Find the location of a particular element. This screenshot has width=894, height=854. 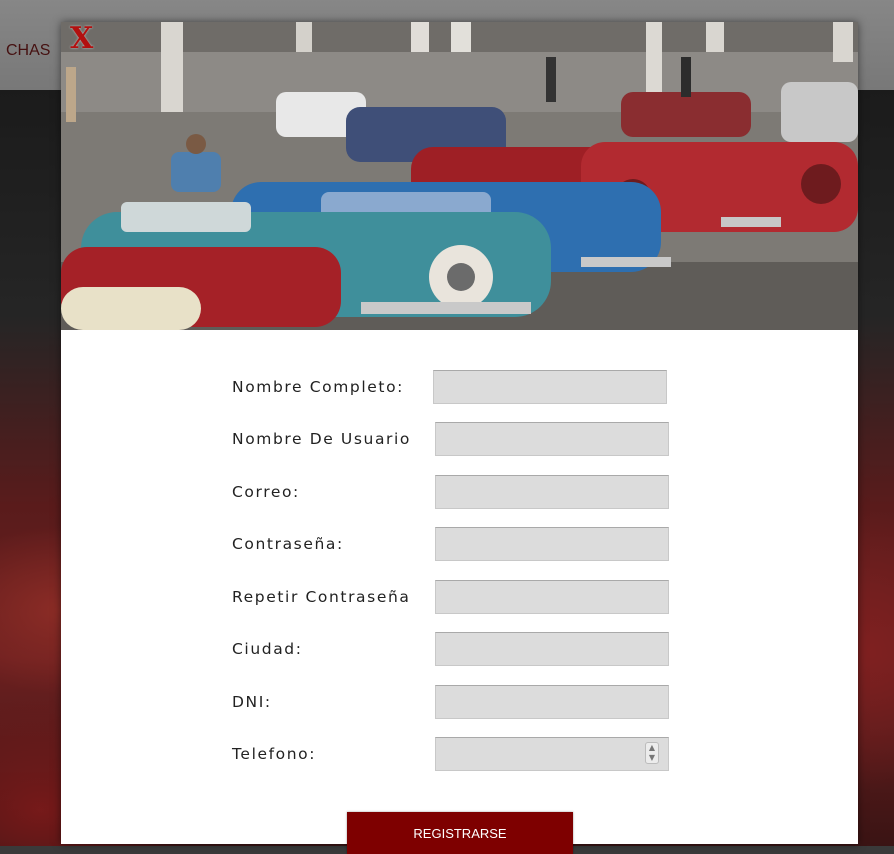

contrasena-label: Contraseña: is located at coordinates (288, 544).